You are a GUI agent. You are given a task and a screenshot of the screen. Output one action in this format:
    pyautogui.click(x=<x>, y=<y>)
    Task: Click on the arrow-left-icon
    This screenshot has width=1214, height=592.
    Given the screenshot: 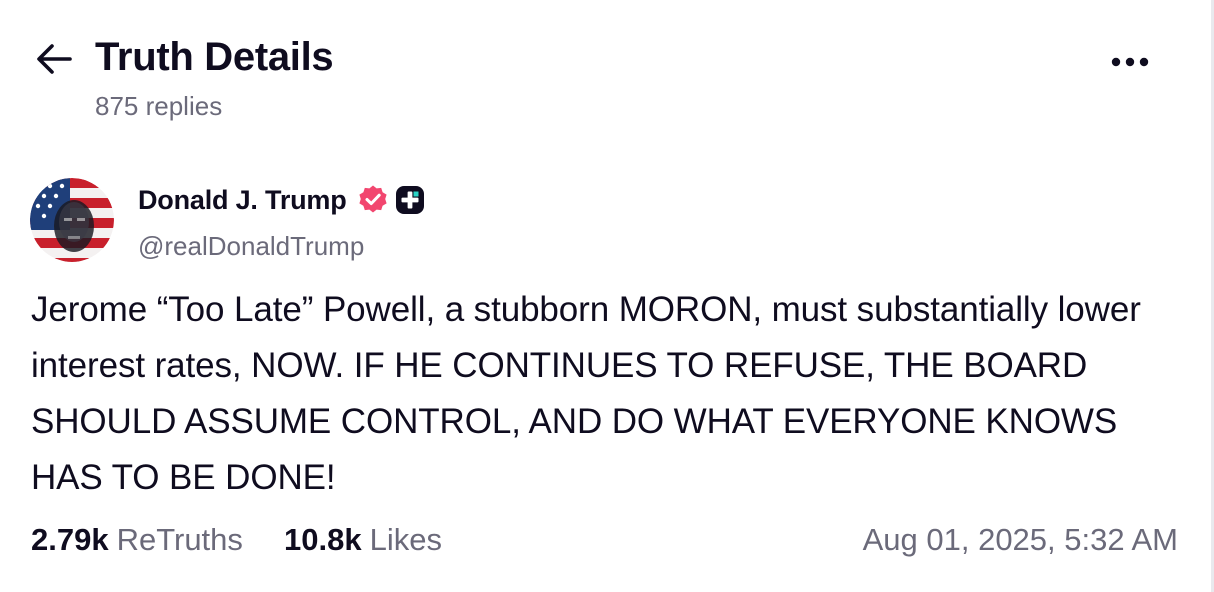 What is the action you would take?
    pyautogui.click(x=54, y=59)
    